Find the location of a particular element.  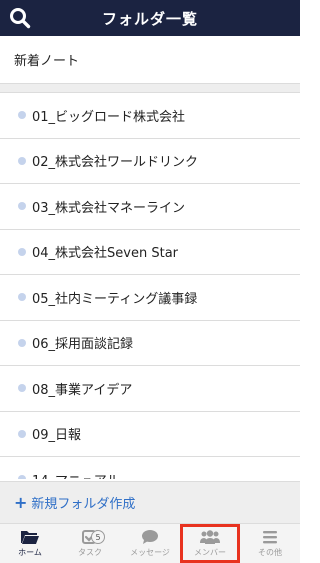

folder-label: 02_株式会社ワールドリンク is located at coordinates (115, 163).